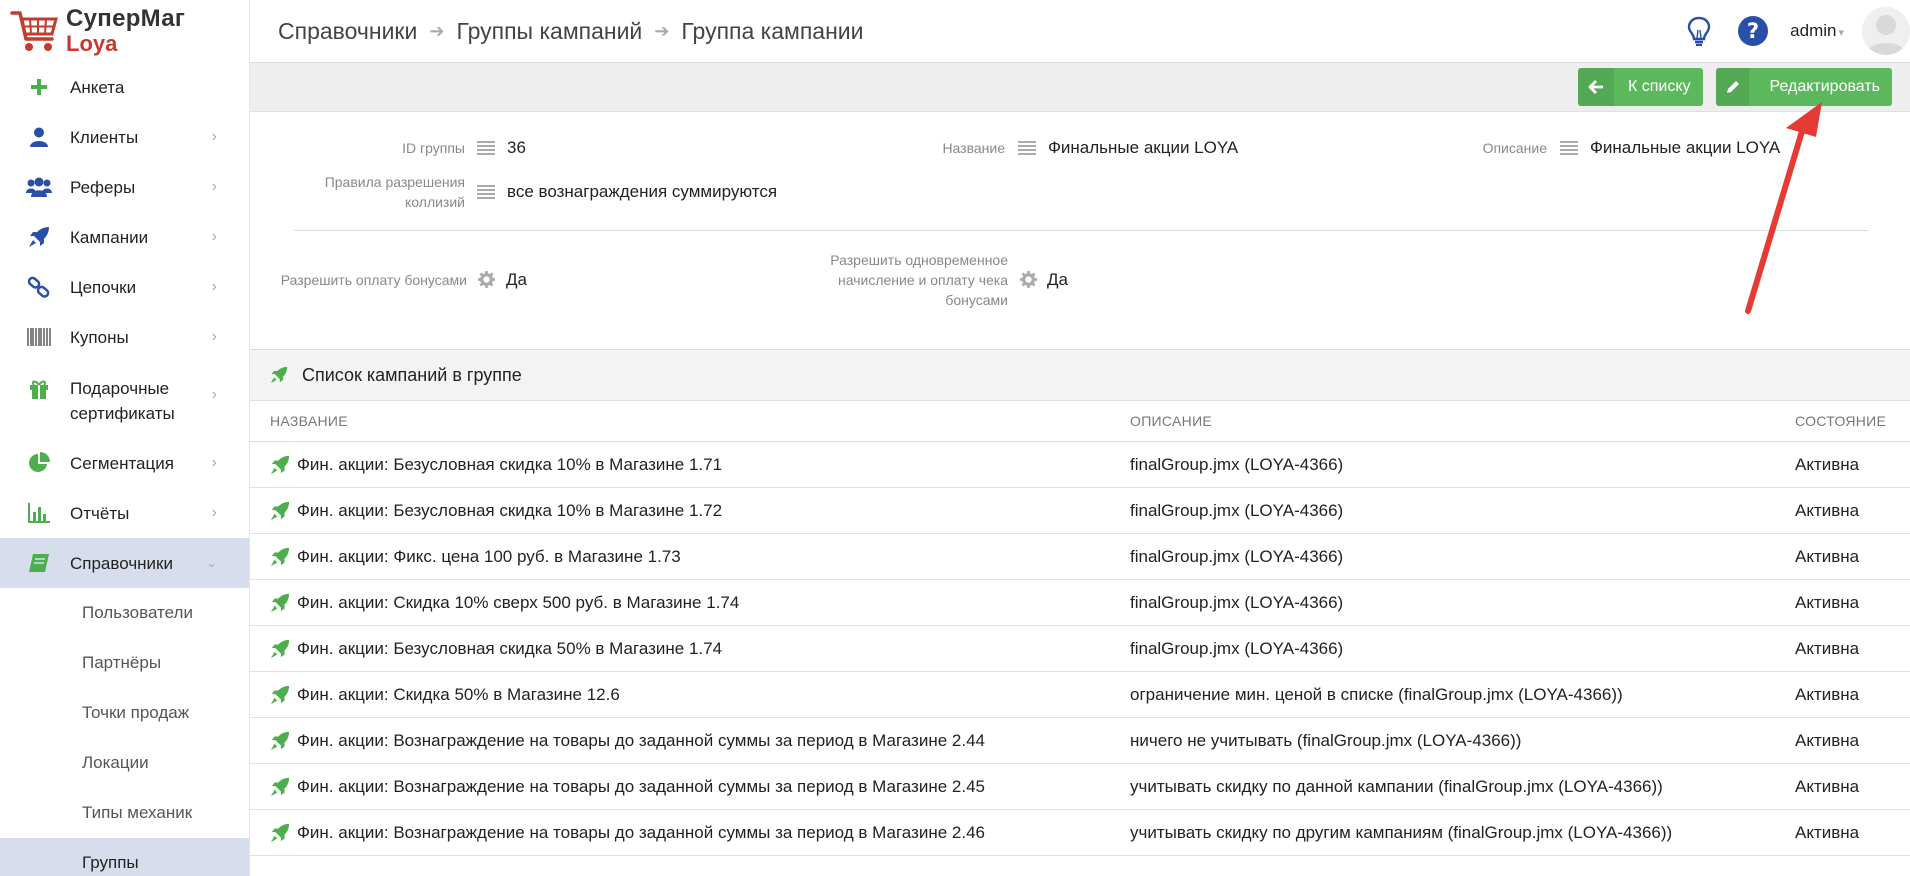 Image resolution: width=1910 pixels, height=876 pixels. I want to click on sidebar-item-directories: Справочники ⌄, so click(124, 563).